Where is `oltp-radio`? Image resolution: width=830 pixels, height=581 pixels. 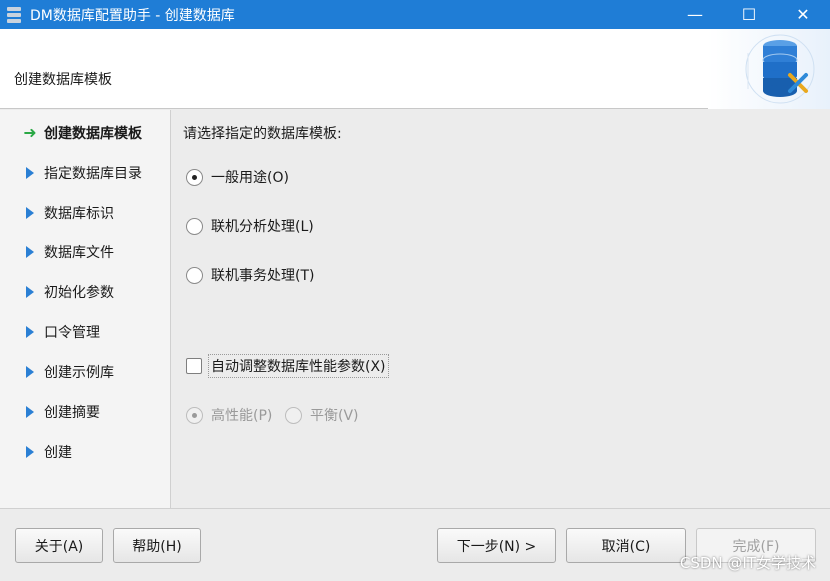
oltp-radio is located at coordinates (194, 275).